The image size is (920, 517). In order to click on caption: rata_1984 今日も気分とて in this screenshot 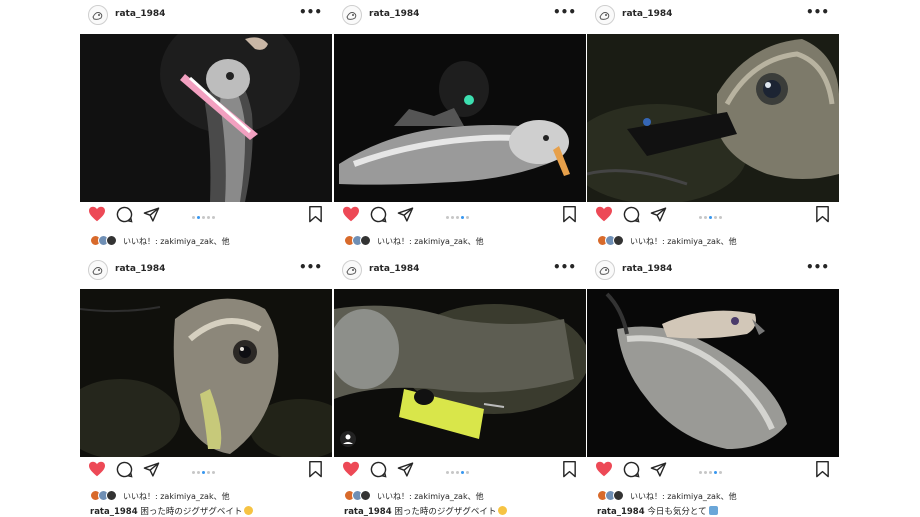, I will do `click(657, 511)`.